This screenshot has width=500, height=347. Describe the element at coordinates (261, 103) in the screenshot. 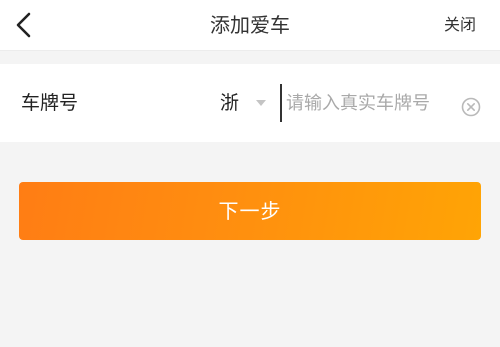

I see `caret-down-icon` at that location.